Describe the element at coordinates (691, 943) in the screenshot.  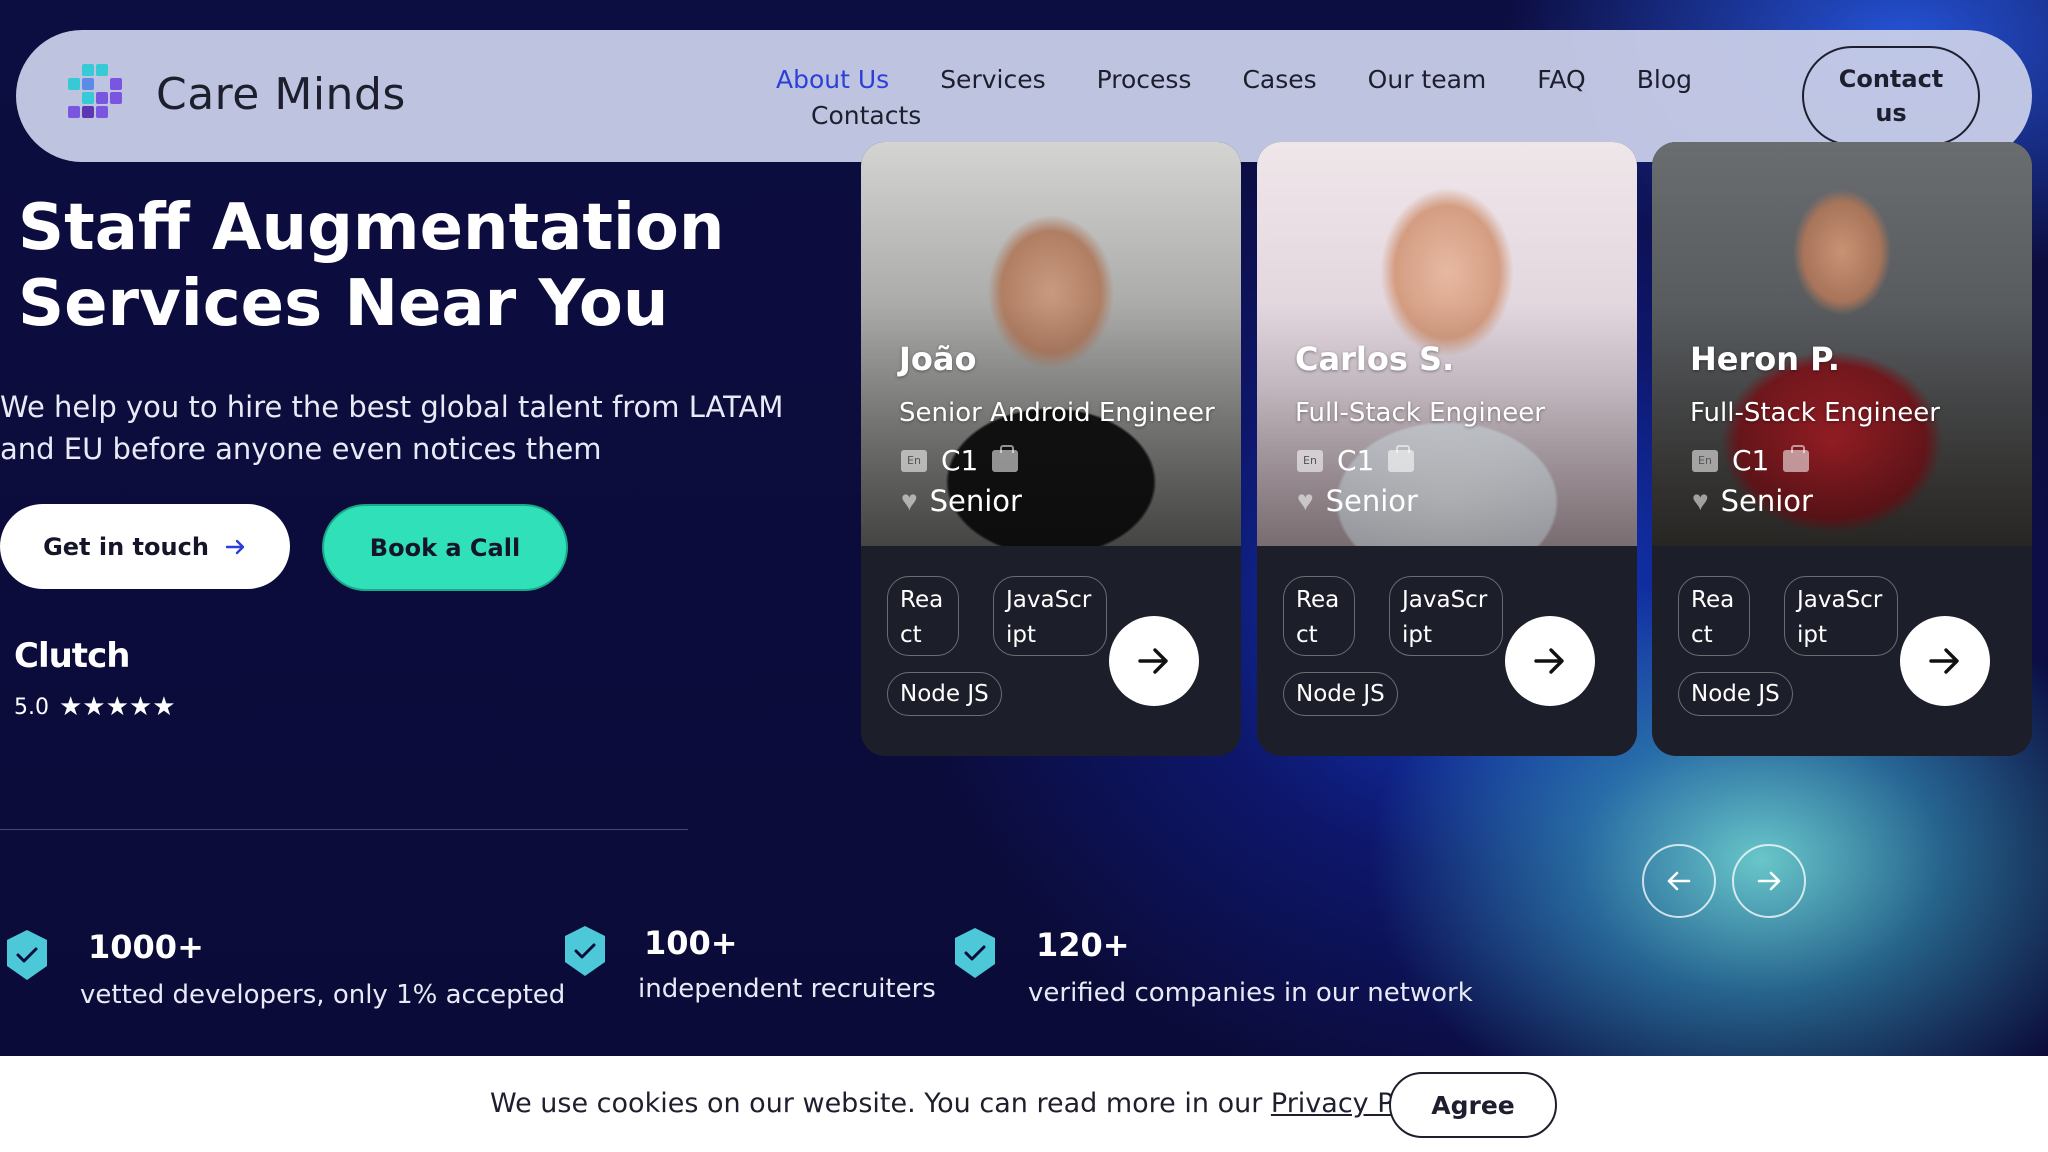
I see `stat-value: 100+` at that location.